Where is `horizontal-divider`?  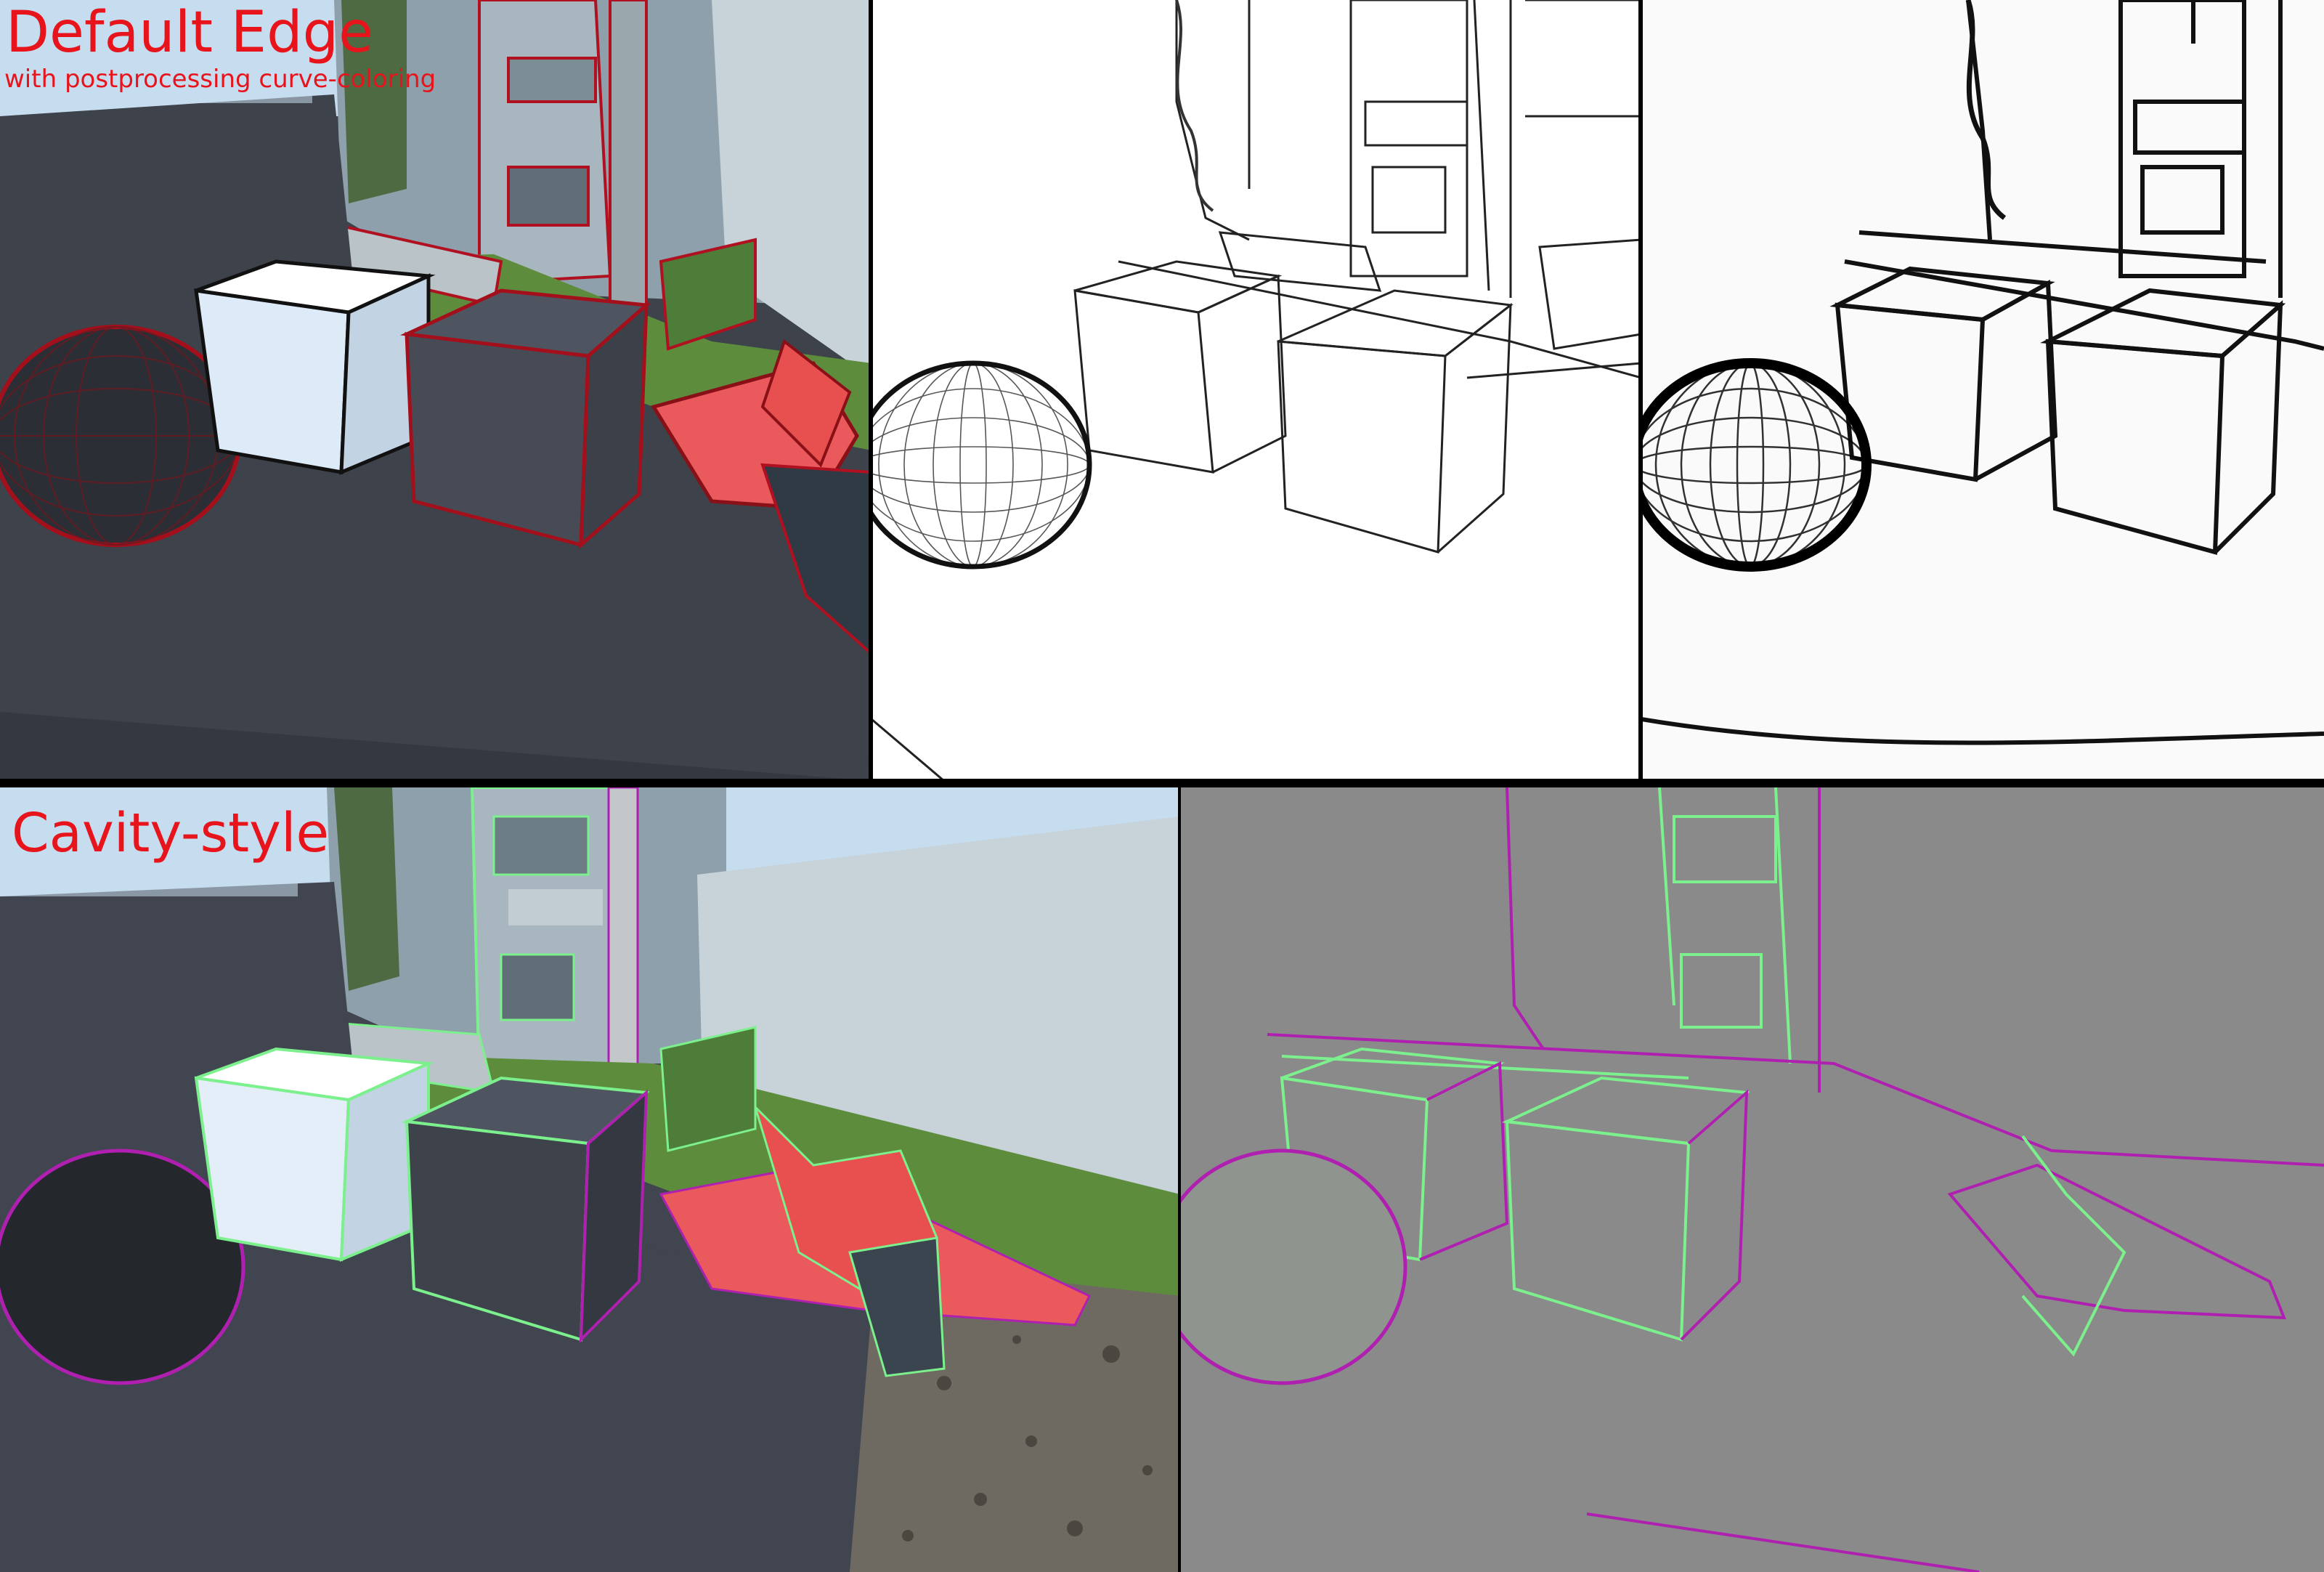 horizontal-divider is located at coordinates (1162, 783).